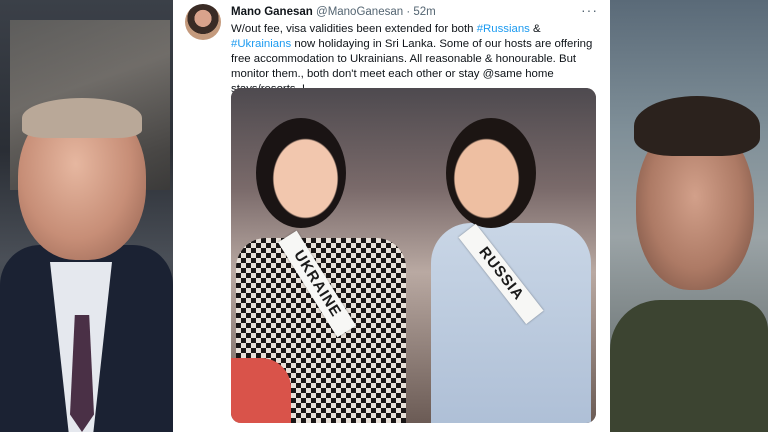  Describe the element at coordinates (491, 173) in the screenshot. I see `woman-right-face` at that location.